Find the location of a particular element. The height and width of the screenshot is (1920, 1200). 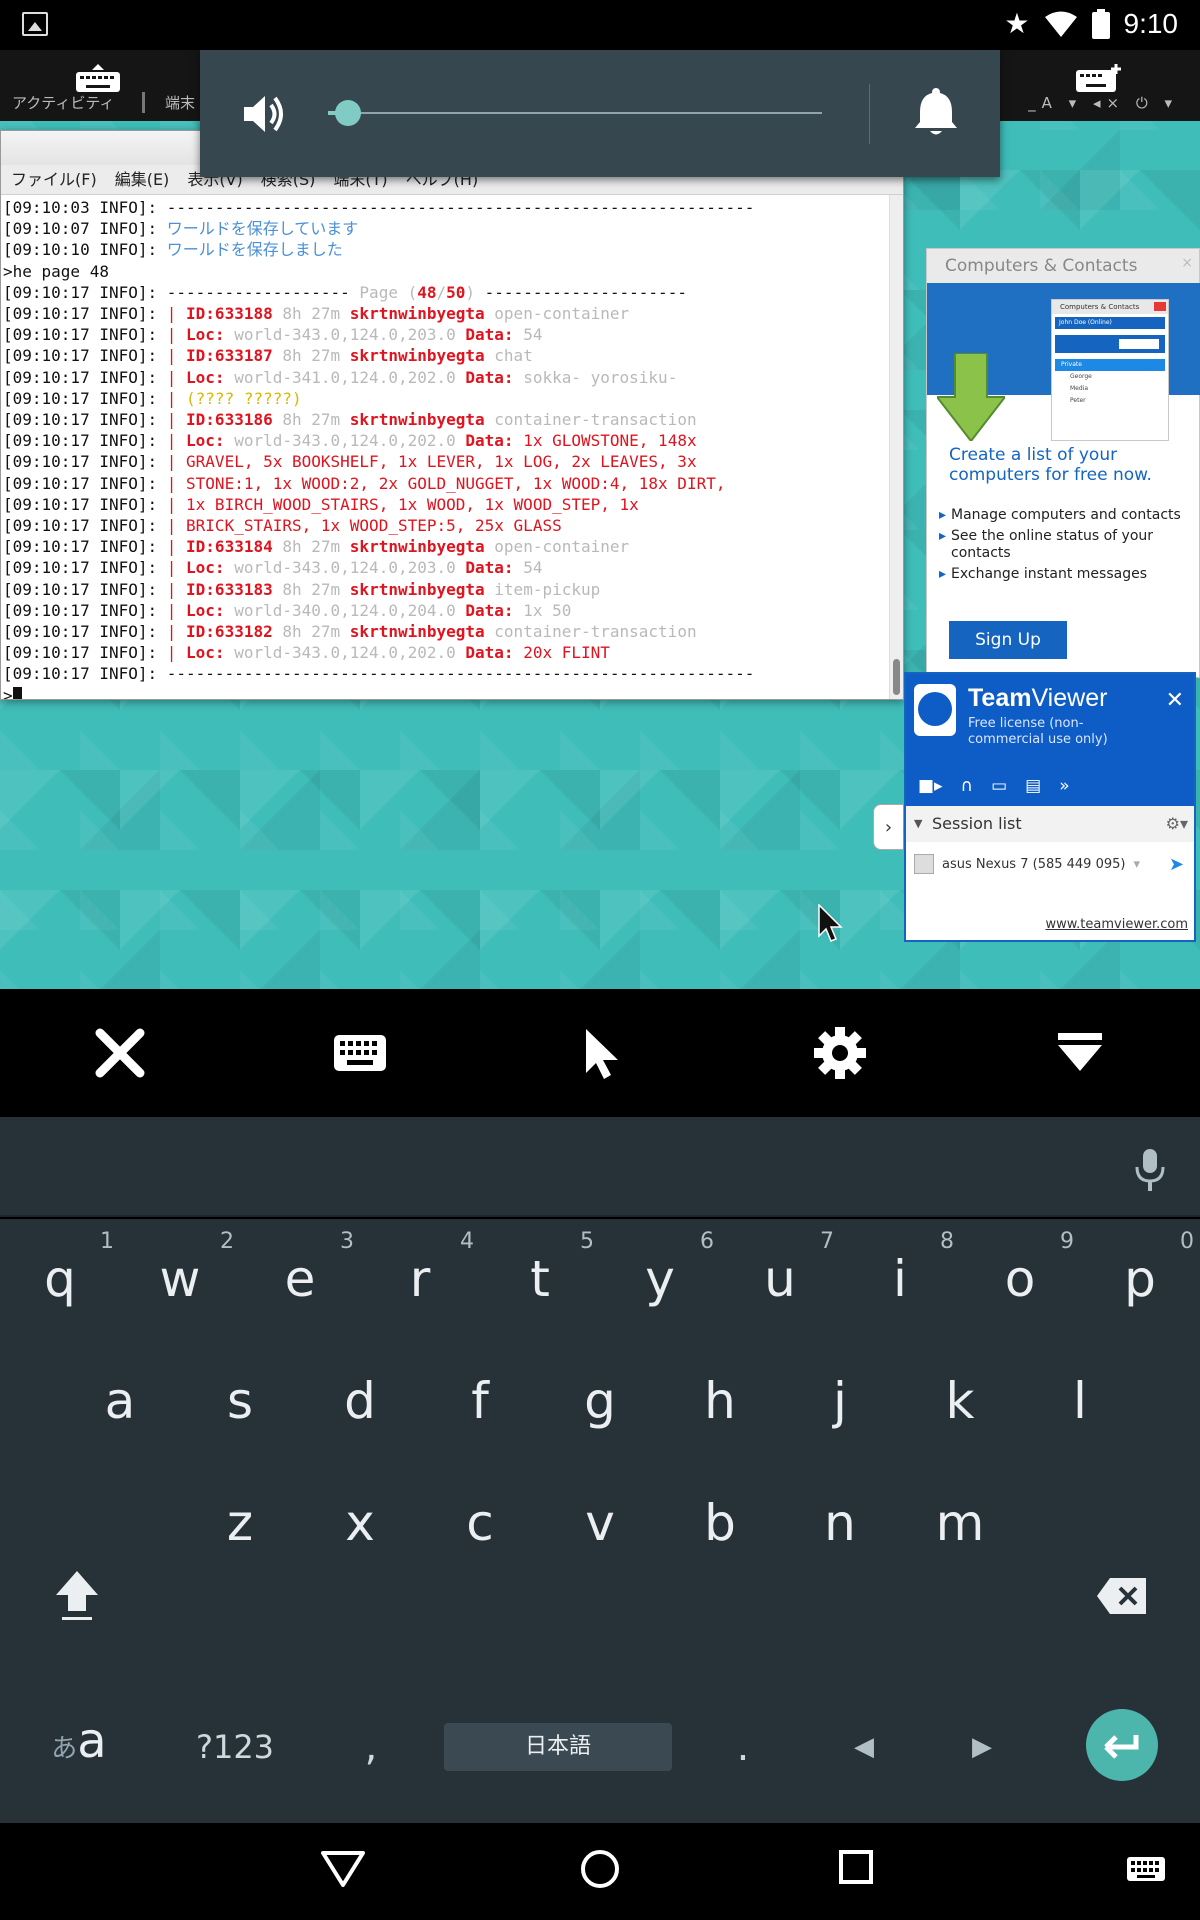

divider is located at coordinates (869, 114).